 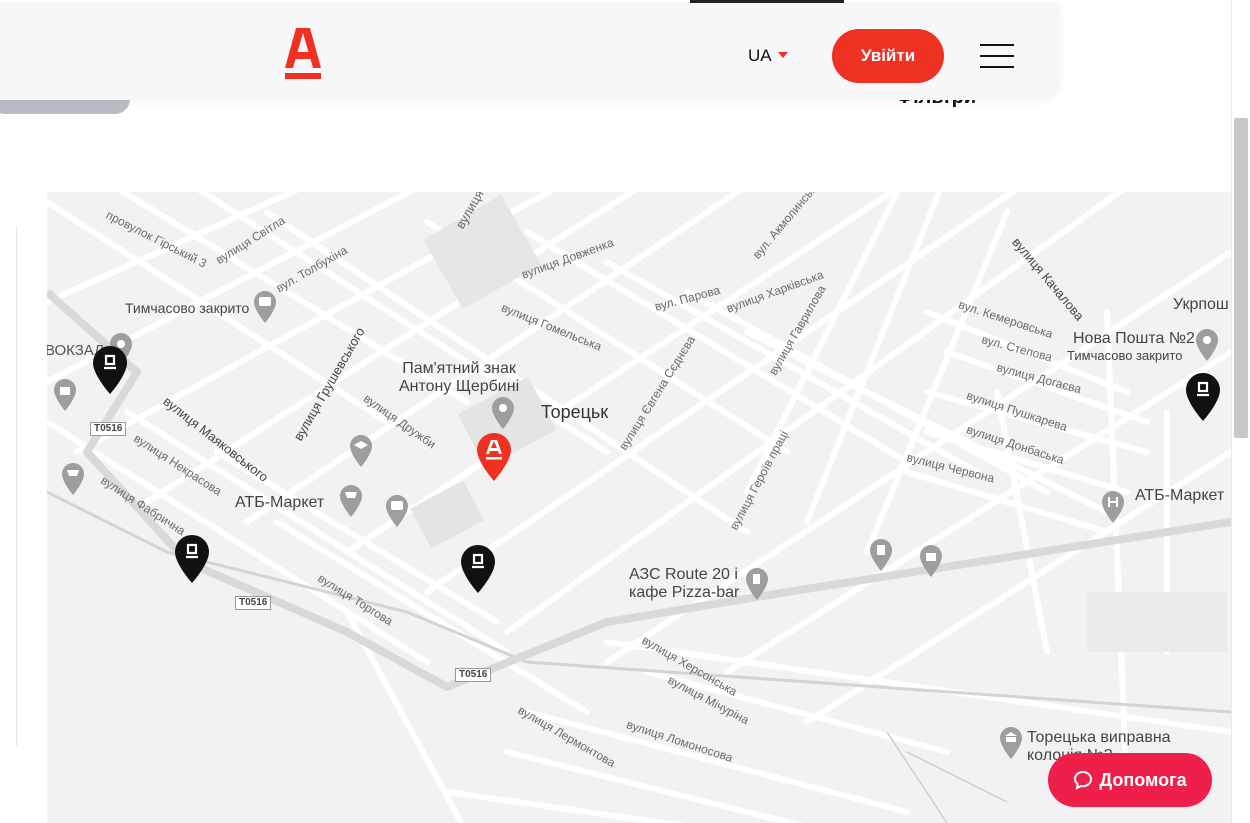 I want to click on language-selector: UA, so click(x=768, y=56).